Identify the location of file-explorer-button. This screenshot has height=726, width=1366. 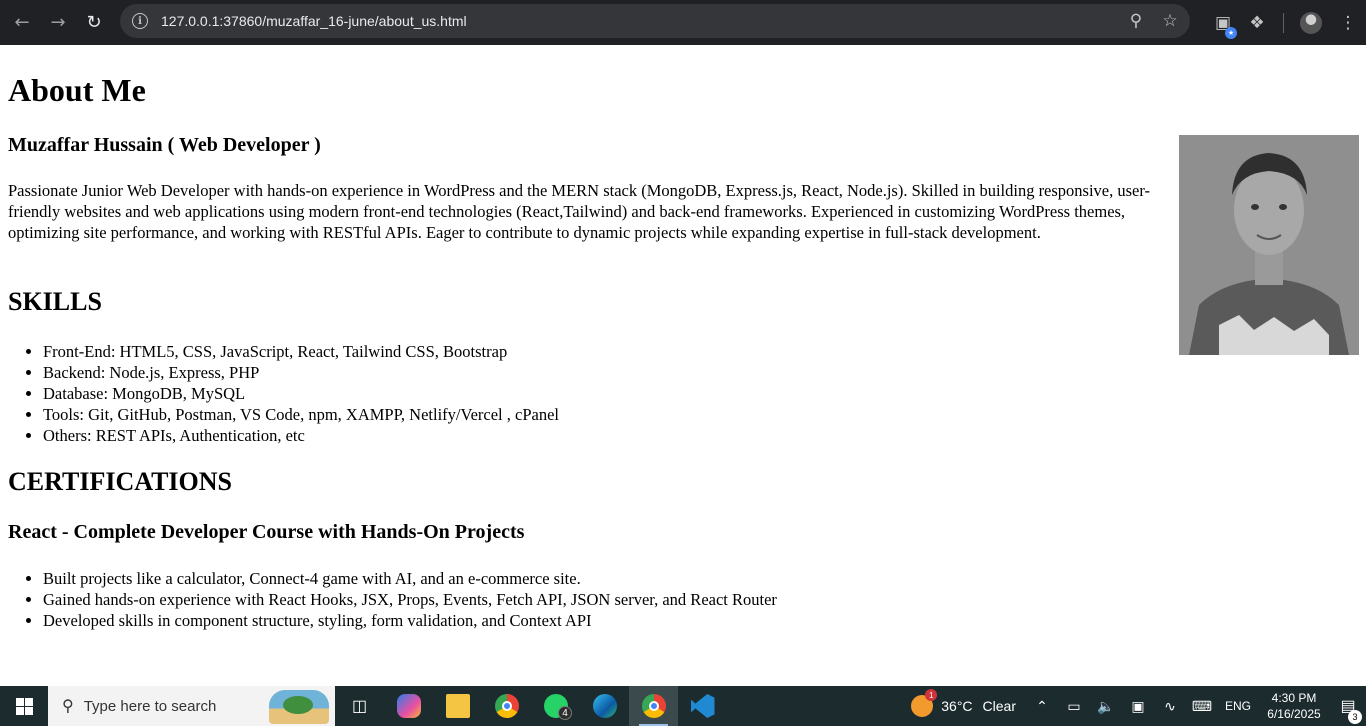
(457, 706).